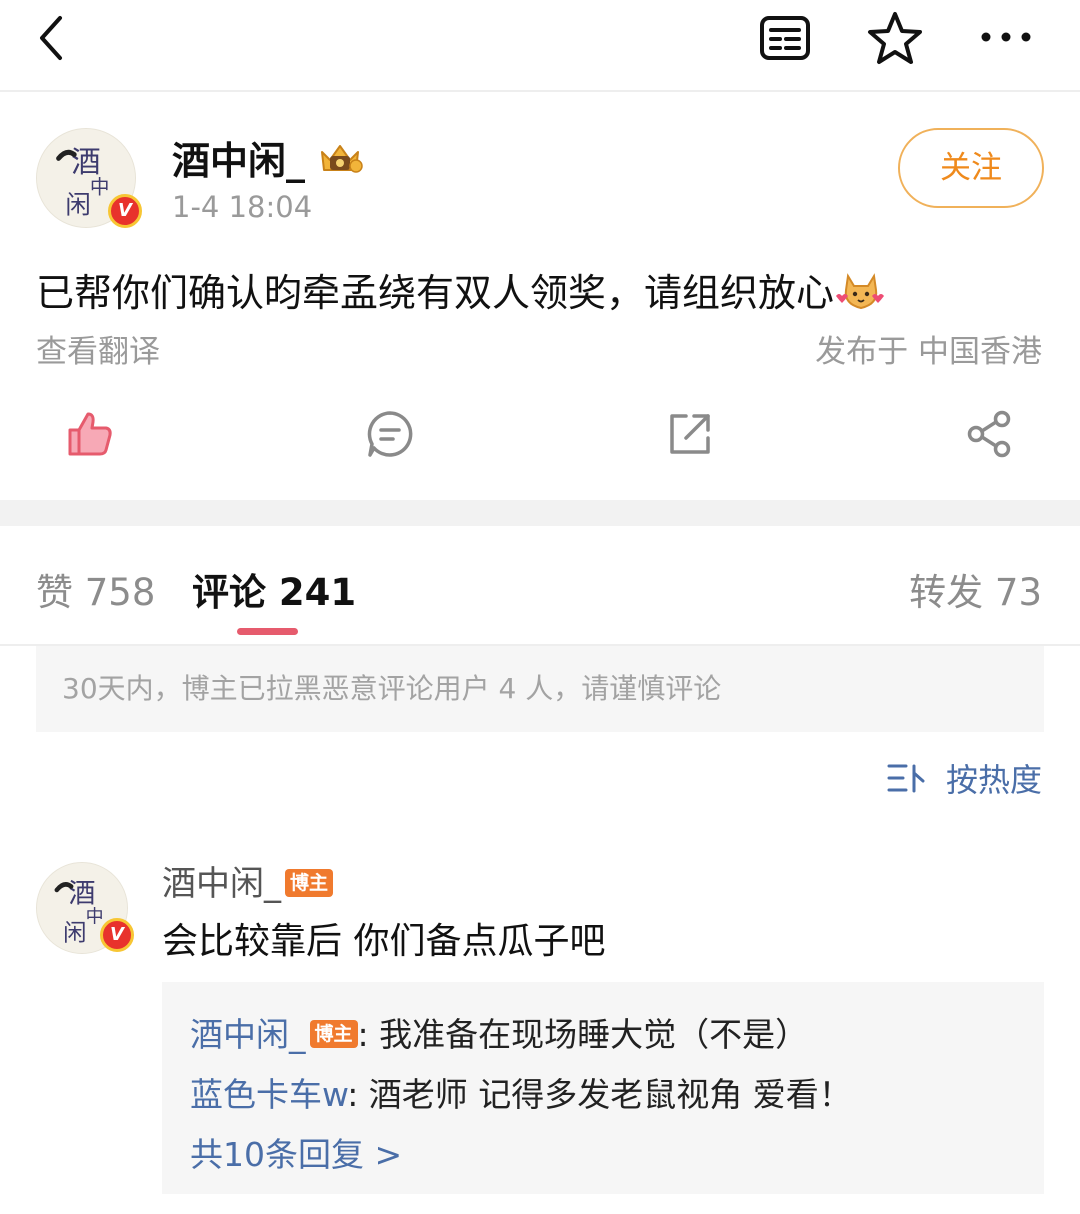  What do you see at coordinates (975, 589) in the screenshot?
I see `tab-reposts: 转发 73` at bounding box center [975, 589].